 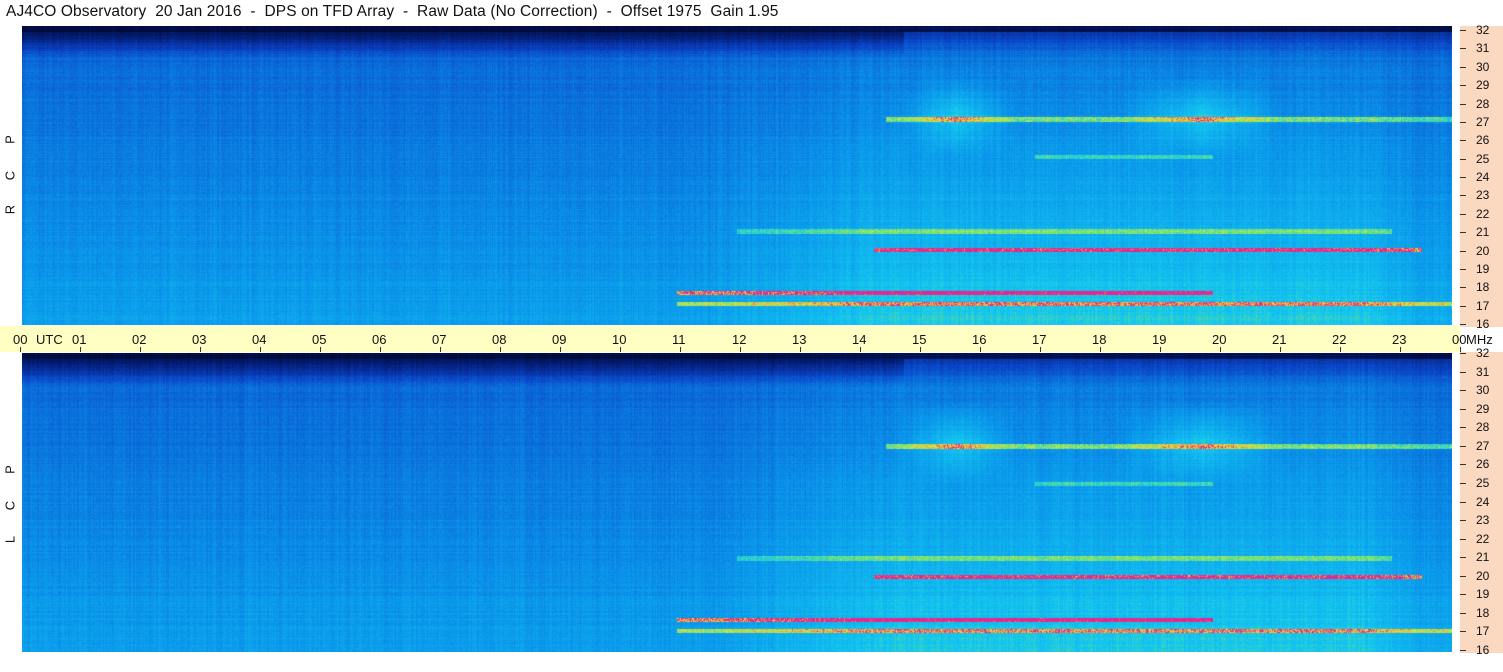 I want to click on freq-tick-label: 32, so click(x=1483, y=353).